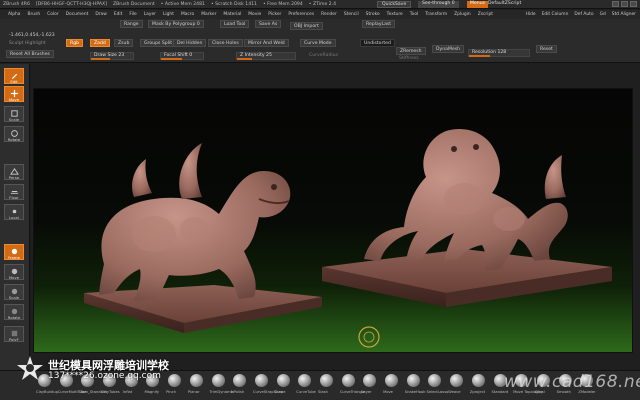  Describe the element at coordinates (100, 43) in the screenshot. I see `zadd-toggle: Zadd` at that location.